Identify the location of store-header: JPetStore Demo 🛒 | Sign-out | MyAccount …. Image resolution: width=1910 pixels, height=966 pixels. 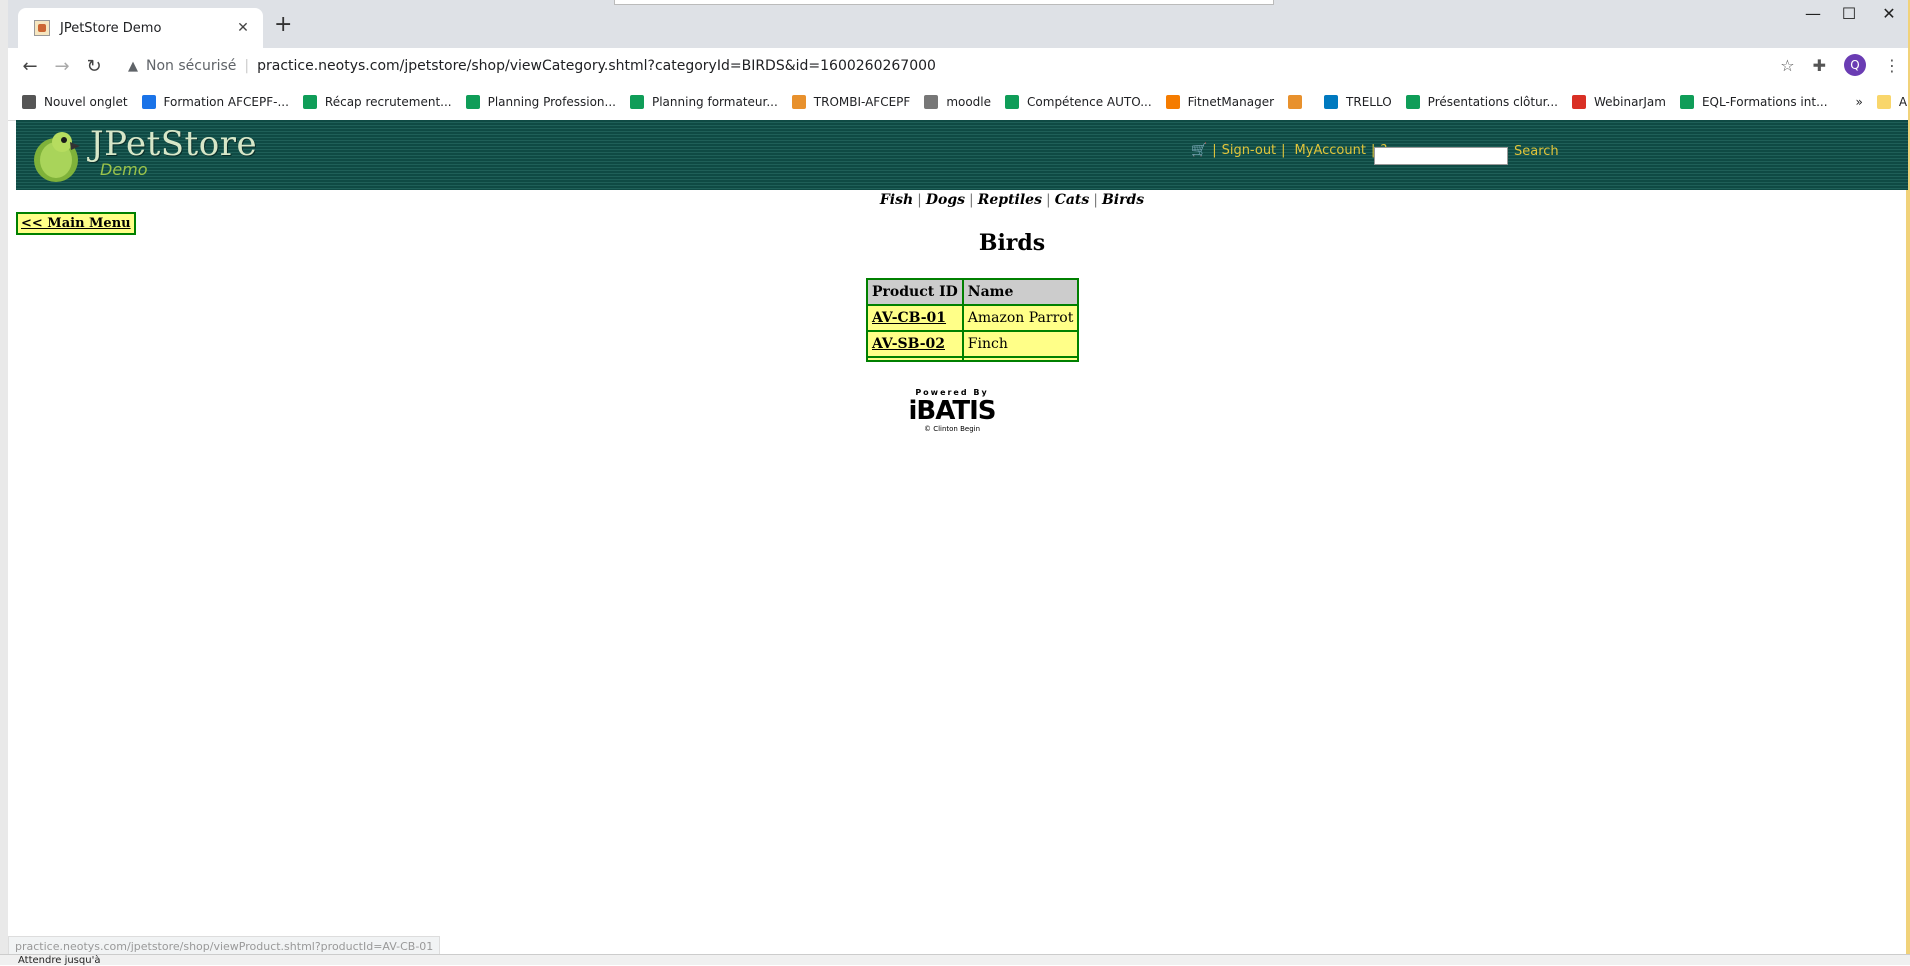
(962, 155).